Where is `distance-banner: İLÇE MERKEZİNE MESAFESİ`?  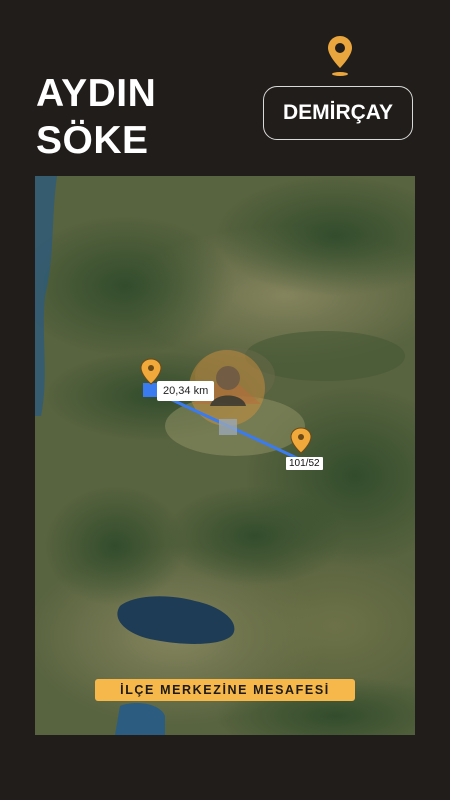 distance-banner: İLÇE MERKEZİNE MESAFESİ is located at coordinates (225, 690).